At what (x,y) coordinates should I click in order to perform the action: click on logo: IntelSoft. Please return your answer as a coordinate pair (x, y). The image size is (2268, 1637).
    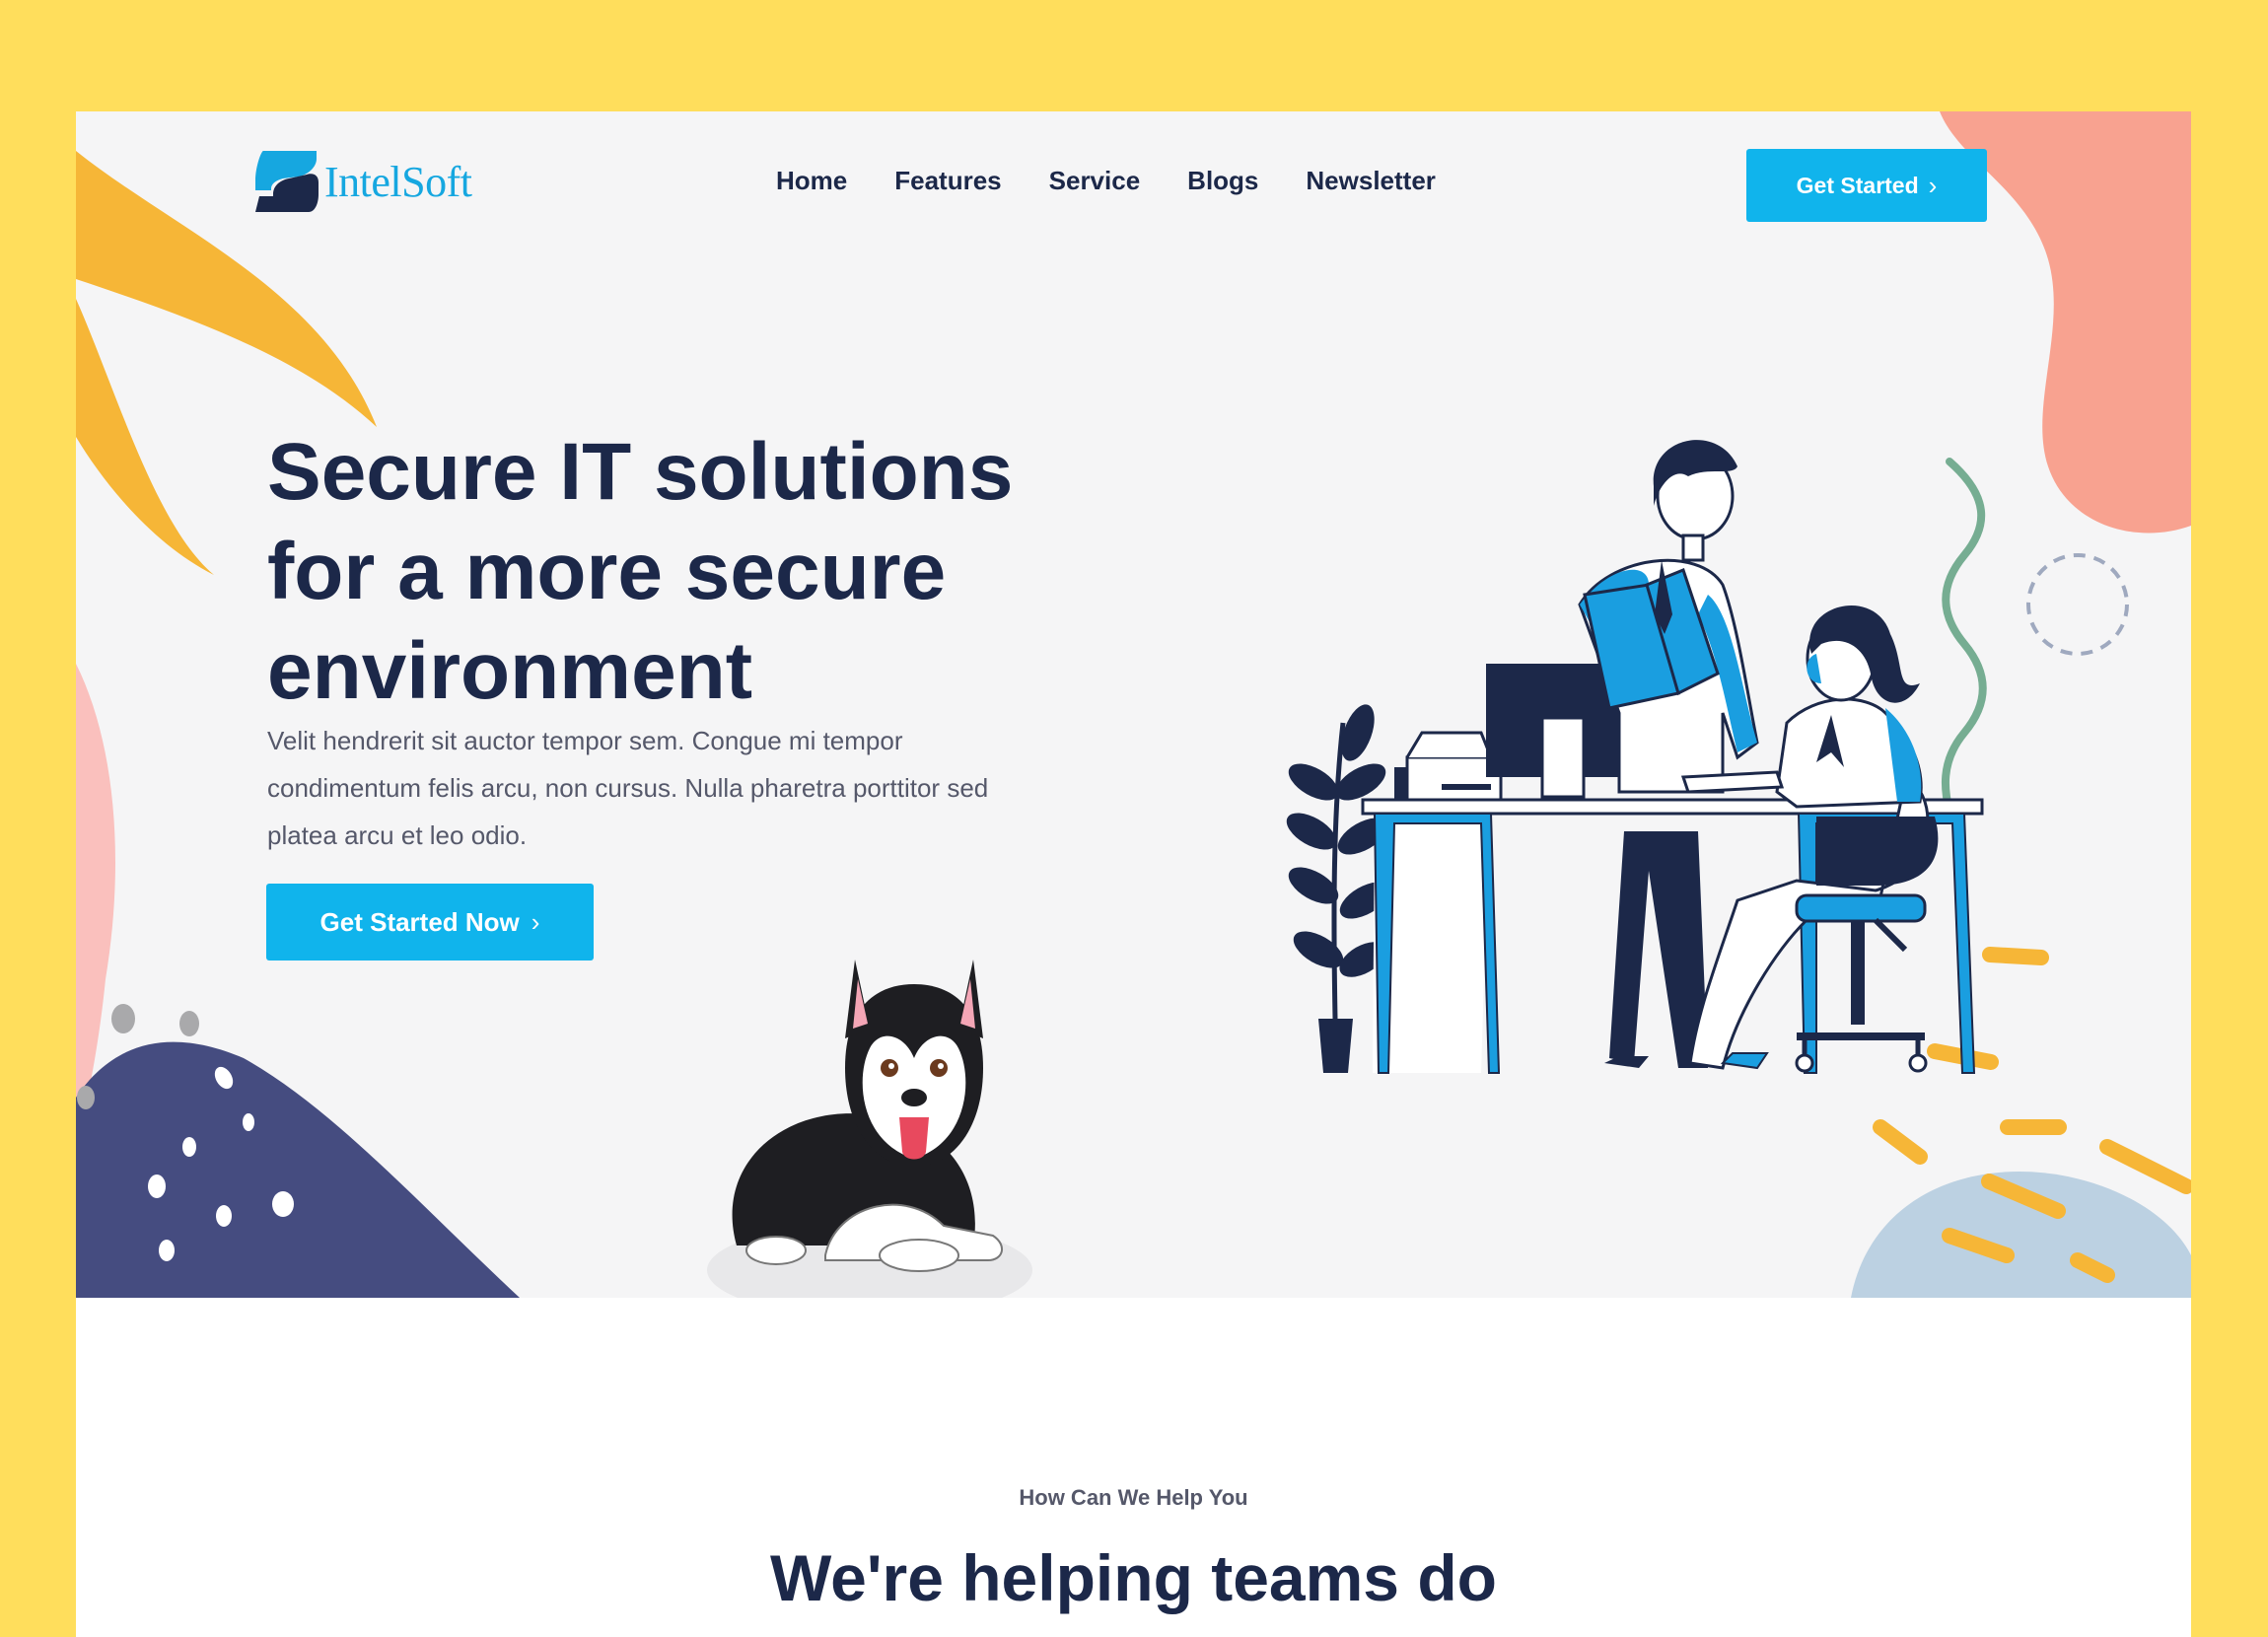
    Looking at the image, I should click on (363, 181).